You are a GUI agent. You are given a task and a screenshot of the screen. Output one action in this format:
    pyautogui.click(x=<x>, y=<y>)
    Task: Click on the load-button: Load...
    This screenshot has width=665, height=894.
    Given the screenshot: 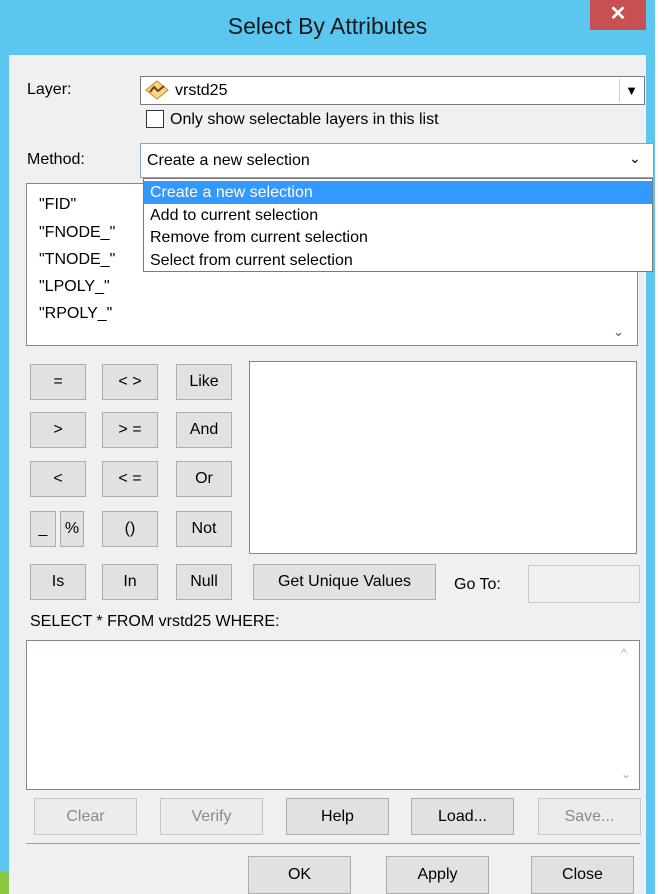 What is the action you would take?
    pyautogui.click(x=462, y=816)
    